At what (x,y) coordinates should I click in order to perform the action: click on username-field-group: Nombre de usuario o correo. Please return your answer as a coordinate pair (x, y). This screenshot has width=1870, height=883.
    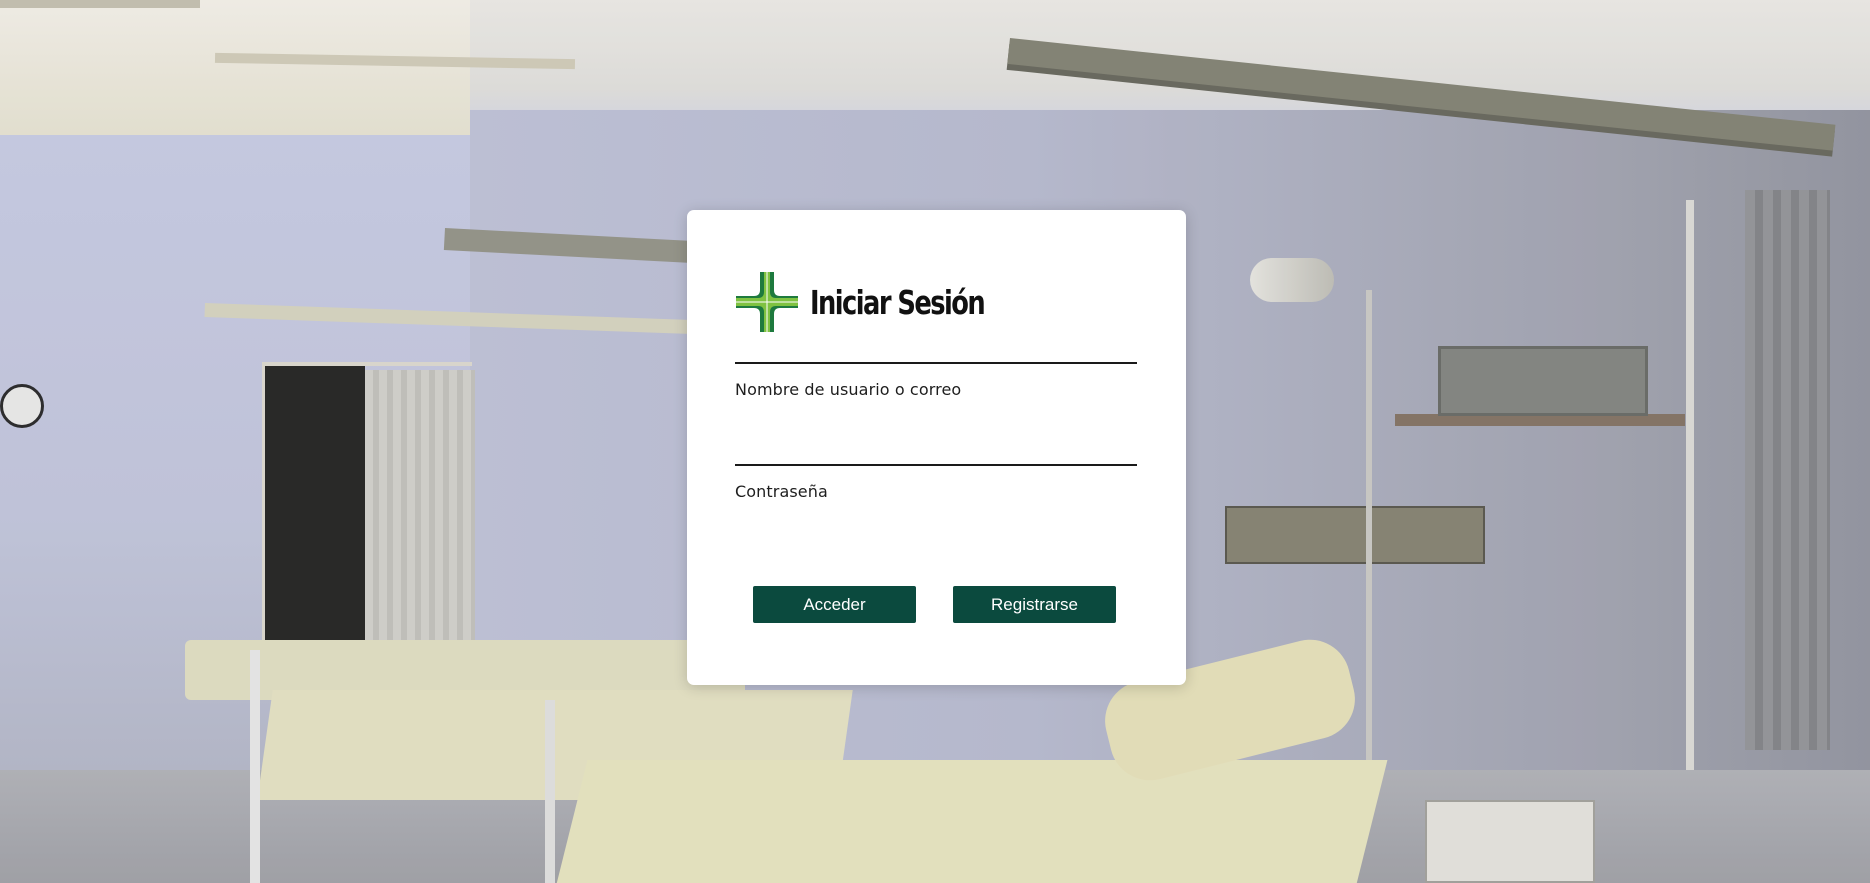
    Looking at the image, I should click on (936, 364).